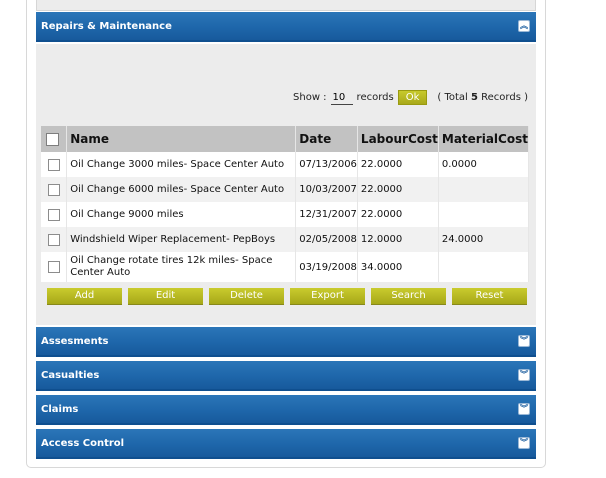  Describe the element at coordinates (84, 296) in the screenshot. I see `add-button: Add` at that location.